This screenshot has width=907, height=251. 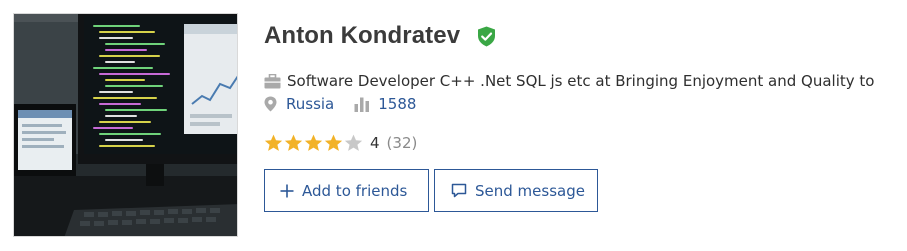 What do you see at coordinates (270, 104) in the screenshot?
I see `map-pin-icon` at bounding box center [270, 104].